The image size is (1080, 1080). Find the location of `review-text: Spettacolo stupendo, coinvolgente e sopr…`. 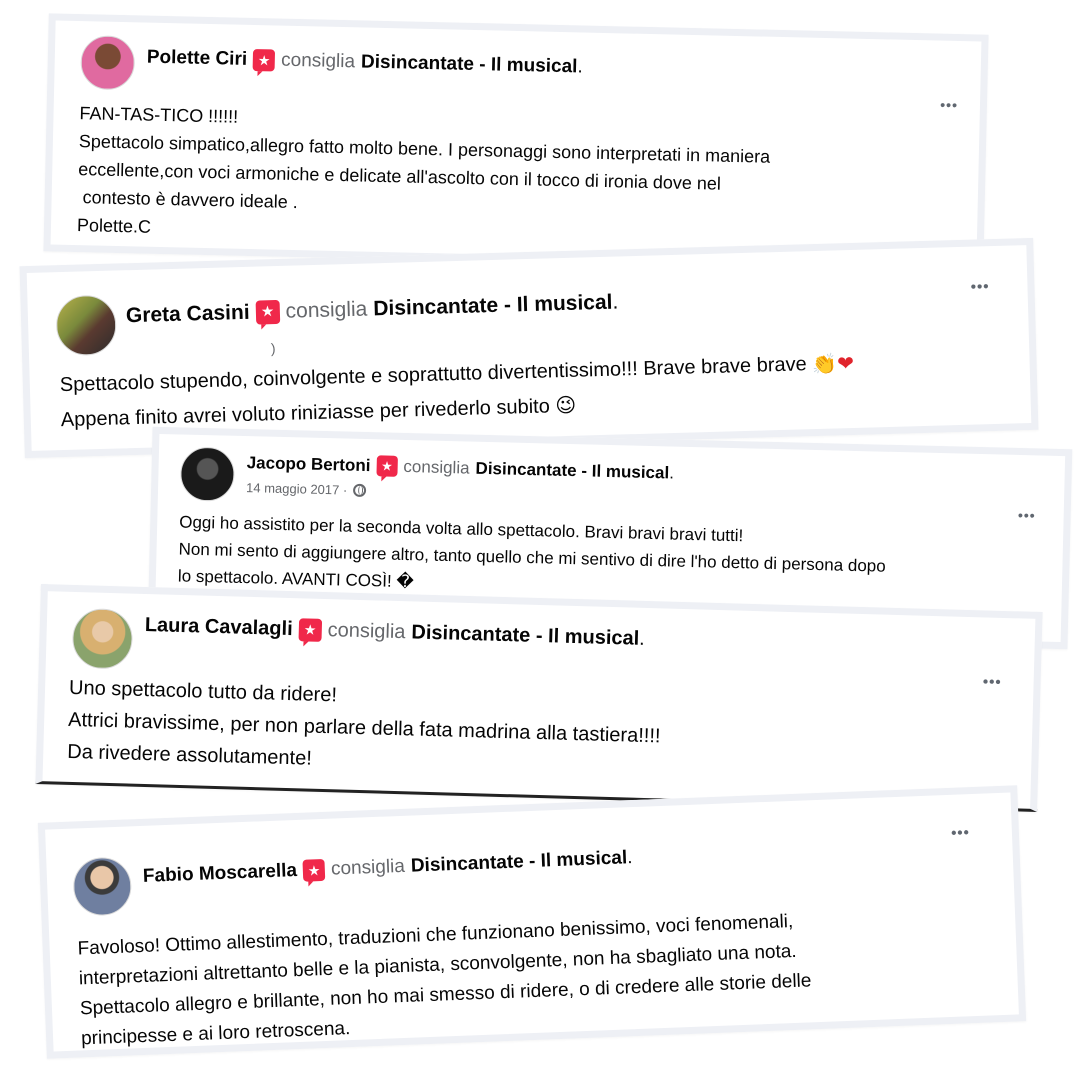

review-text: Spettacolo stupendo, coinvolgente e sopr… is located at coordinates (457, 392).